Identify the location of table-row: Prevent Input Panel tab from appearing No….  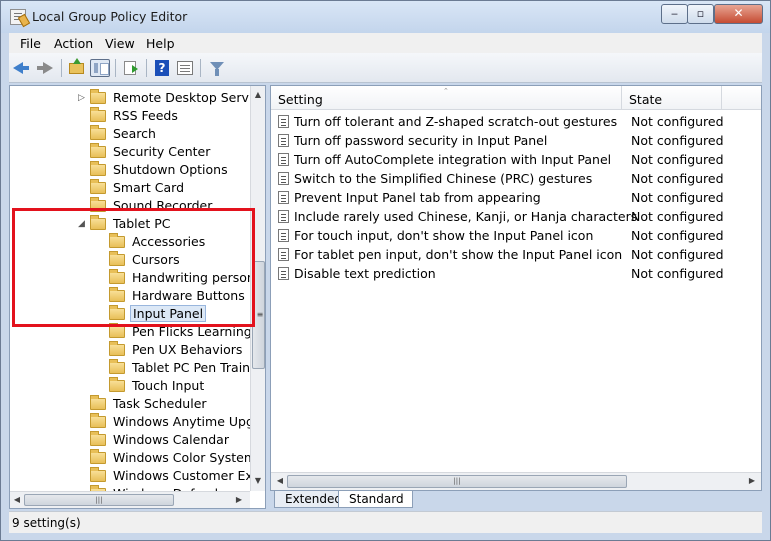
(516, 197).